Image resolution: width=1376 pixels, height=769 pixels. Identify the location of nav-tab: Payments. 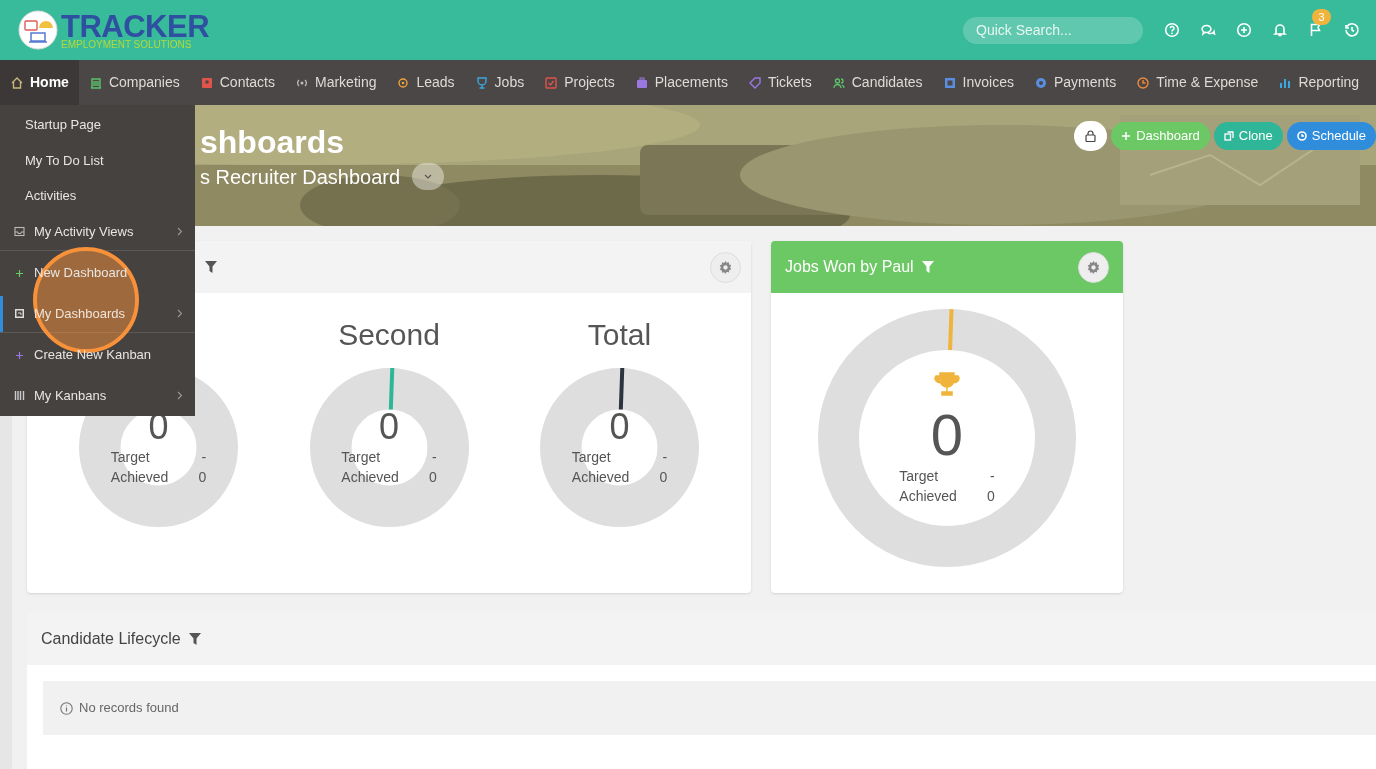
(1075, 82).